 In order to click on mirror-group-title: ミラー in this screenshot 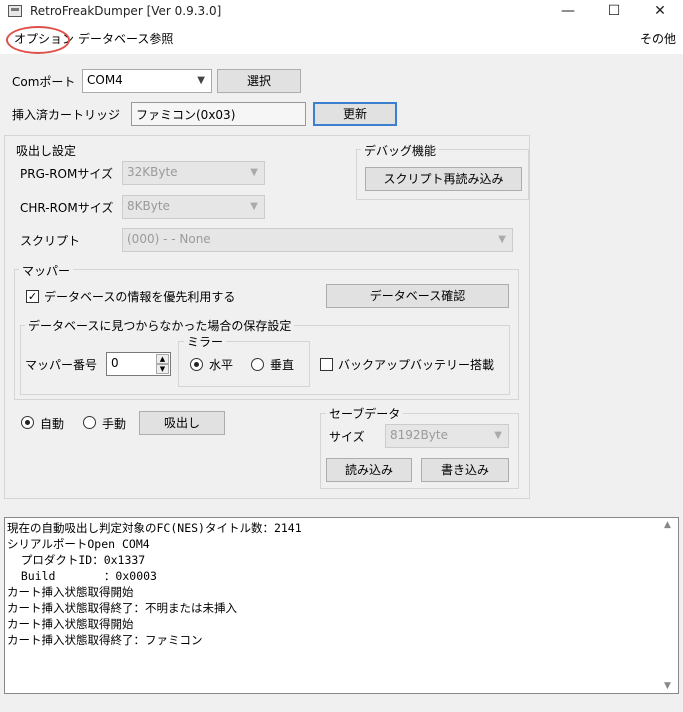, I will do `click(205, 341)`.